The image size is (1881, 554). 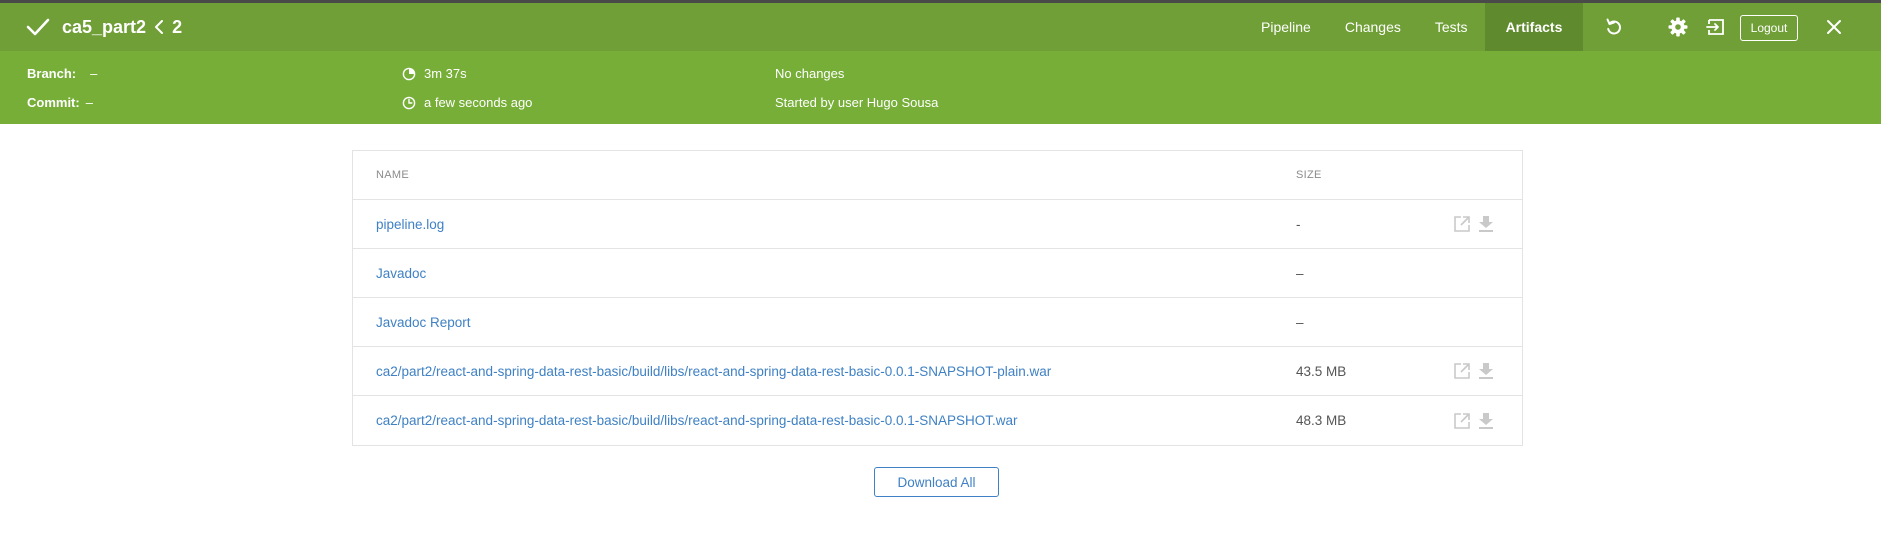 I want to click on commit-value: –, so click(x=89, y=102).